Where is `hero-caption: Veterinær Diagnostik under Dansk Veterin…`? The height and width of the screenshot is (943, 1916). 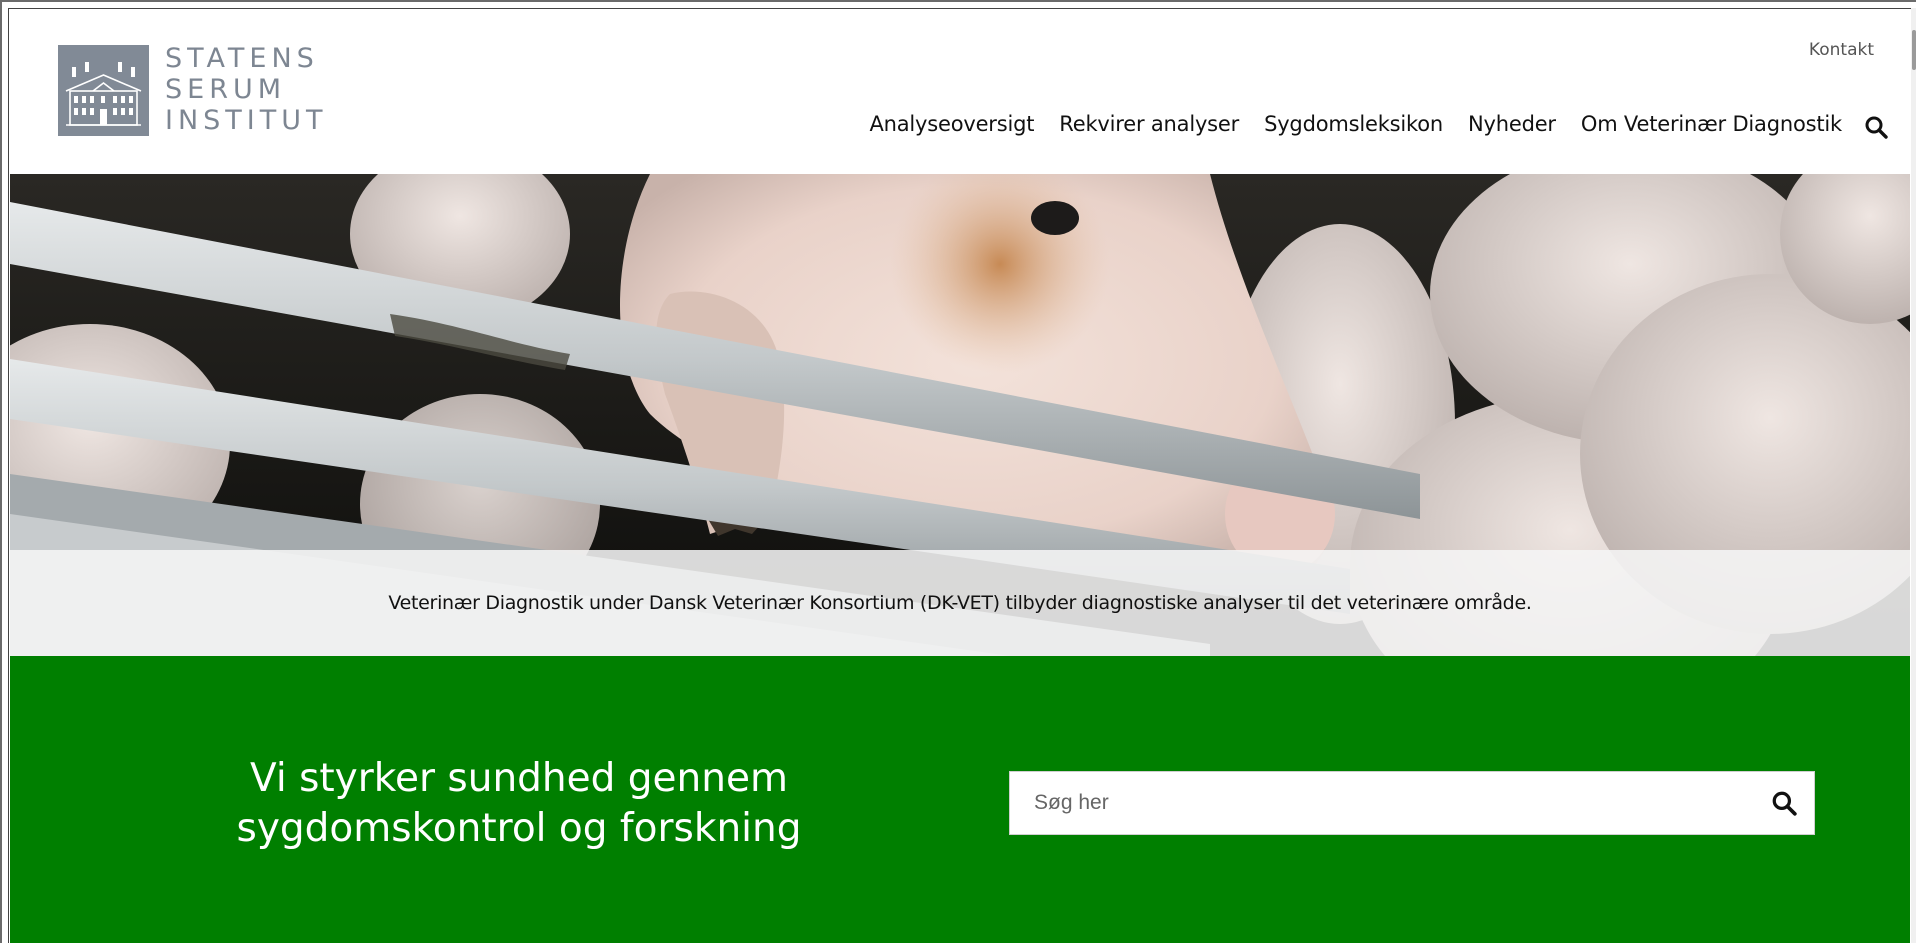
hero-caption: Veterinær Diagnostik under Dansk Veterin… is located at coordinates (960, 603).